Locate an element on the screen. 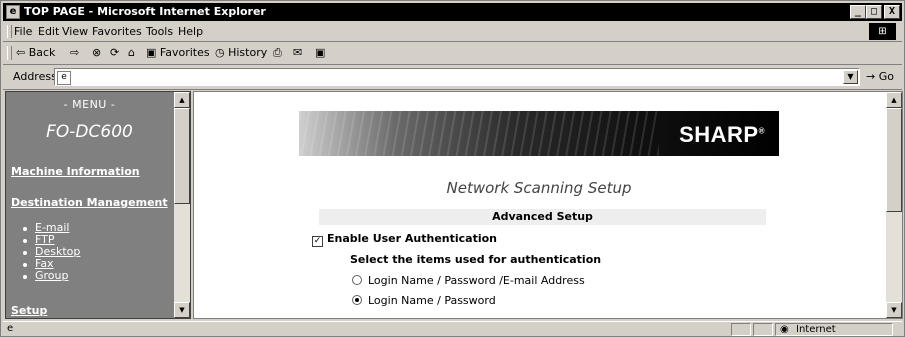 This screenshot has height=337, width=905. enable-auth-label: Enable User Authentication is located at coordinates (412, 238).